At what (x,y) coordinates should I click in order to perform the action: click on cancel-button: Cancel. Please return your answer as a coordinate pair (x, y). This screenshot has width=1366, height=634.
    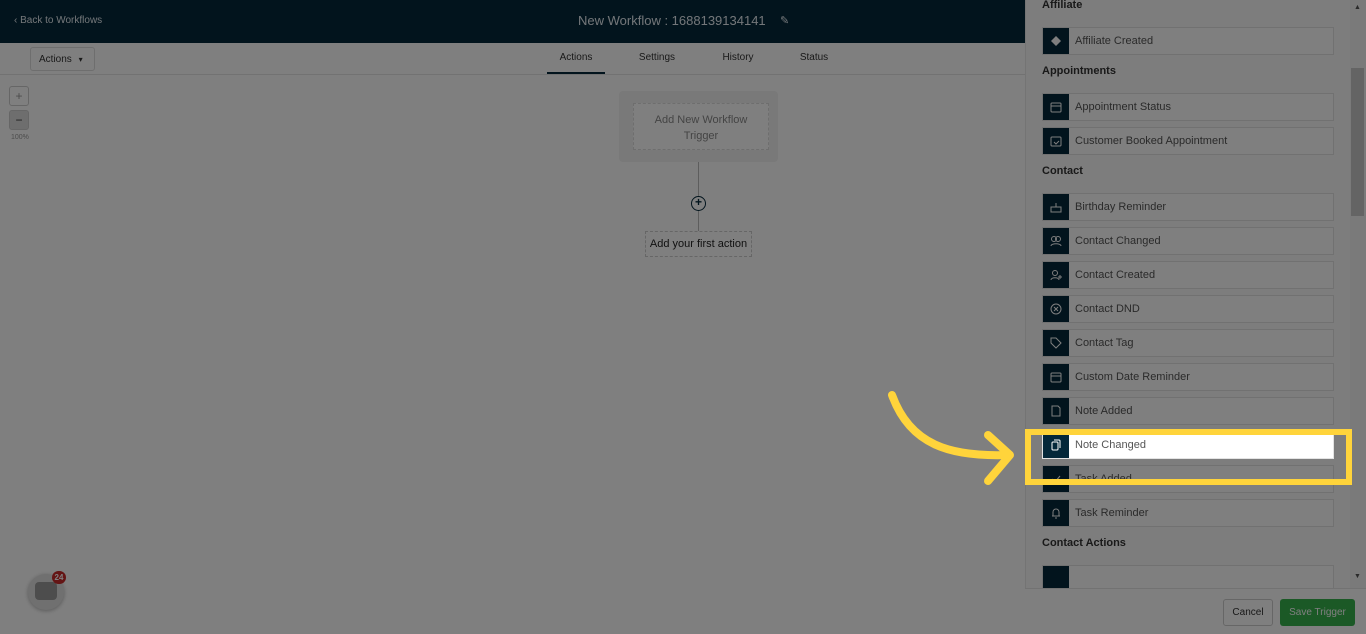
    Looking at the image, I should click on (1248, 612).